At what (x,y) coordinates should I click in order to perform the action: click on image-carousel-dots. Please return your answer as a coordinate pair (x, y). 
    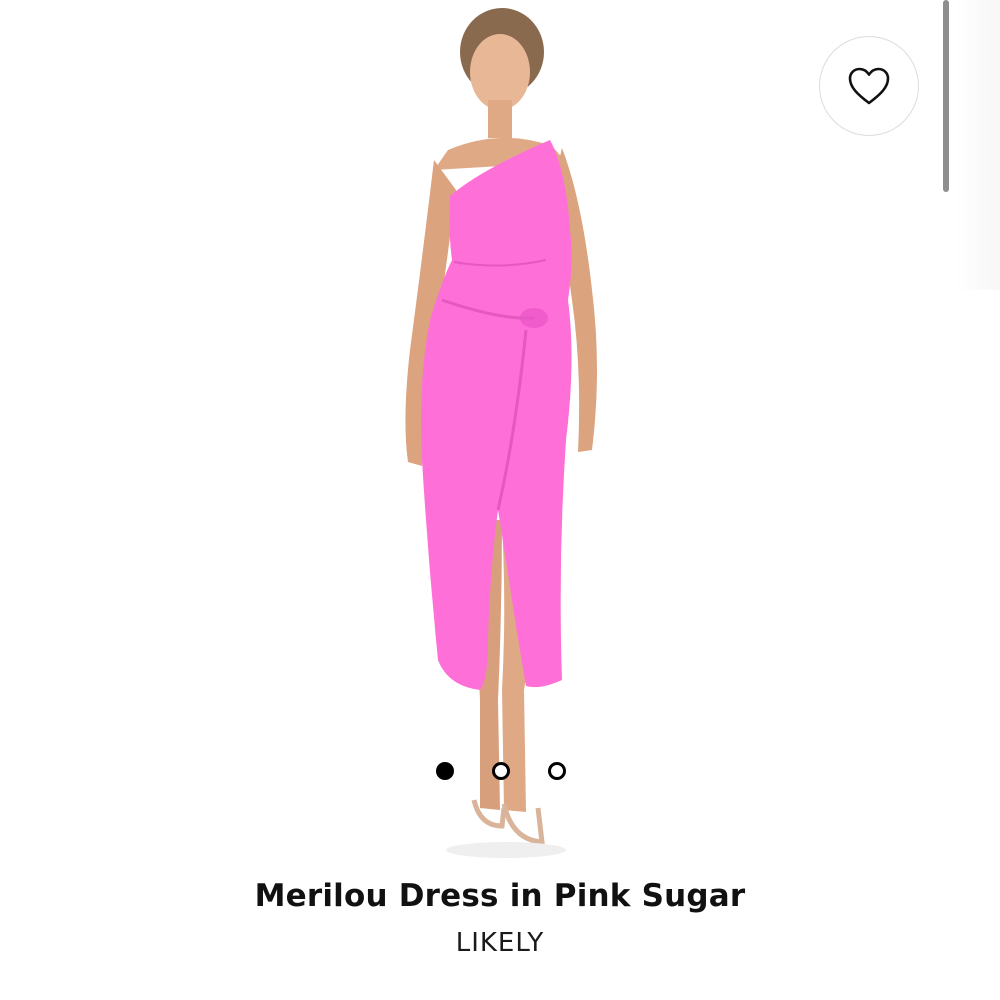
    Looking at the image, I should click on (500, 772).